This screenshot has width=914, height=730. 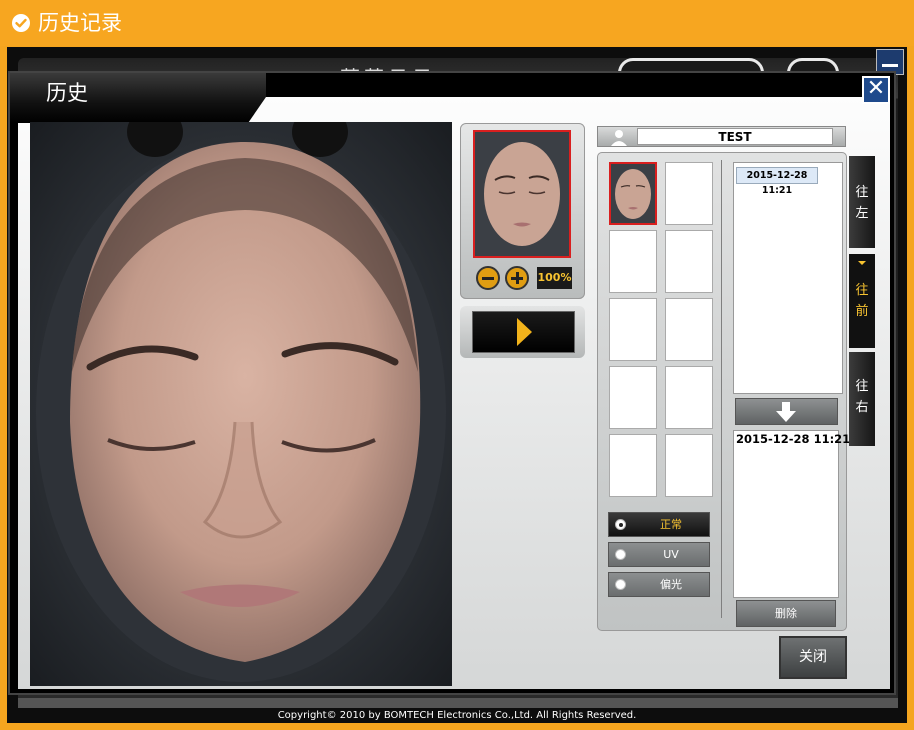 What do you see at coordinates (659, 554) in the screenshot?
I see `mode-uv-radio: UV` at bounding box center [659, 554].